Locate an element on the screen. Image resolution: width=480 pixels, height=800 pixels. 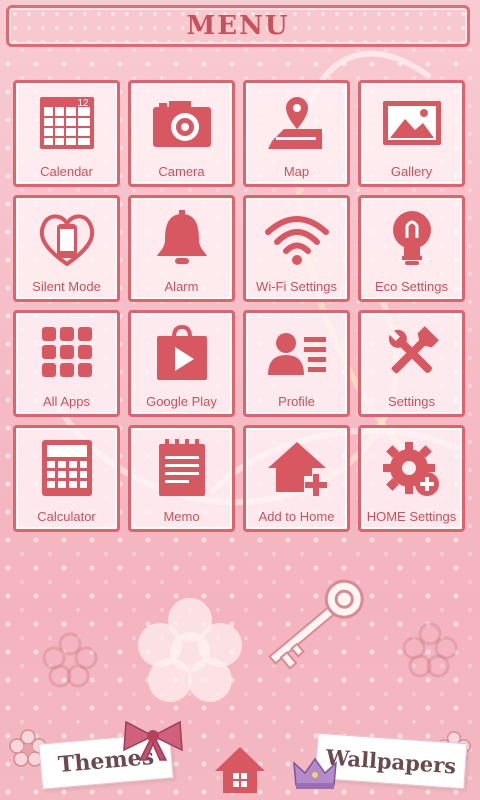
tile-home-settings: HOME Settings is located at coordinates (411, 478).